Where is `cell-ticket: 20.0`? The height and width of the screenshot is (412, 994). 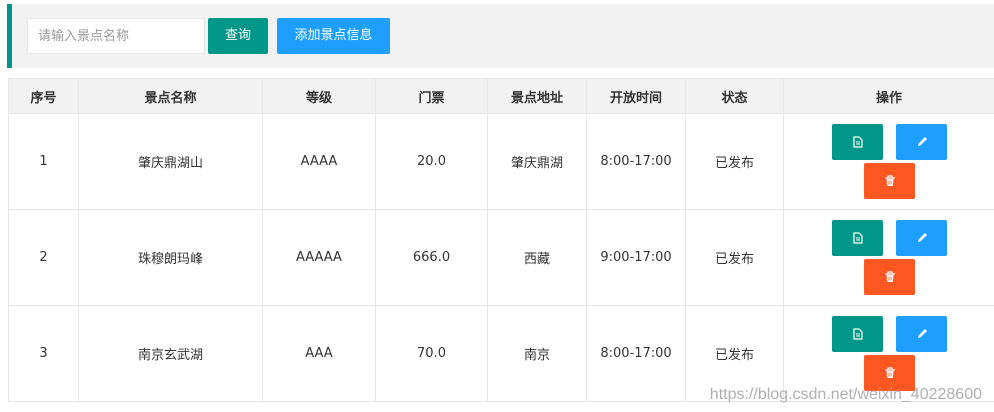 cell-ticket: 20.0 is located at coordinates (431, 161).